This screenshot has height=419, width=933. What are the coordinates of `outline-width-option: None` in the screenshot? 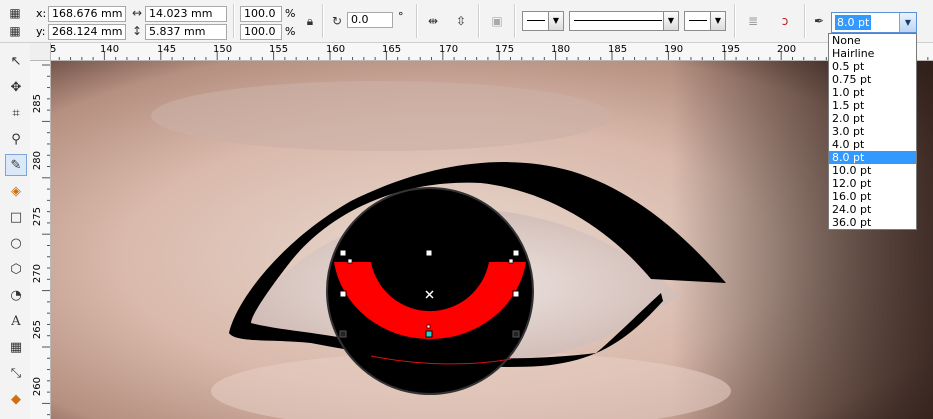 It's located at (872, 40).